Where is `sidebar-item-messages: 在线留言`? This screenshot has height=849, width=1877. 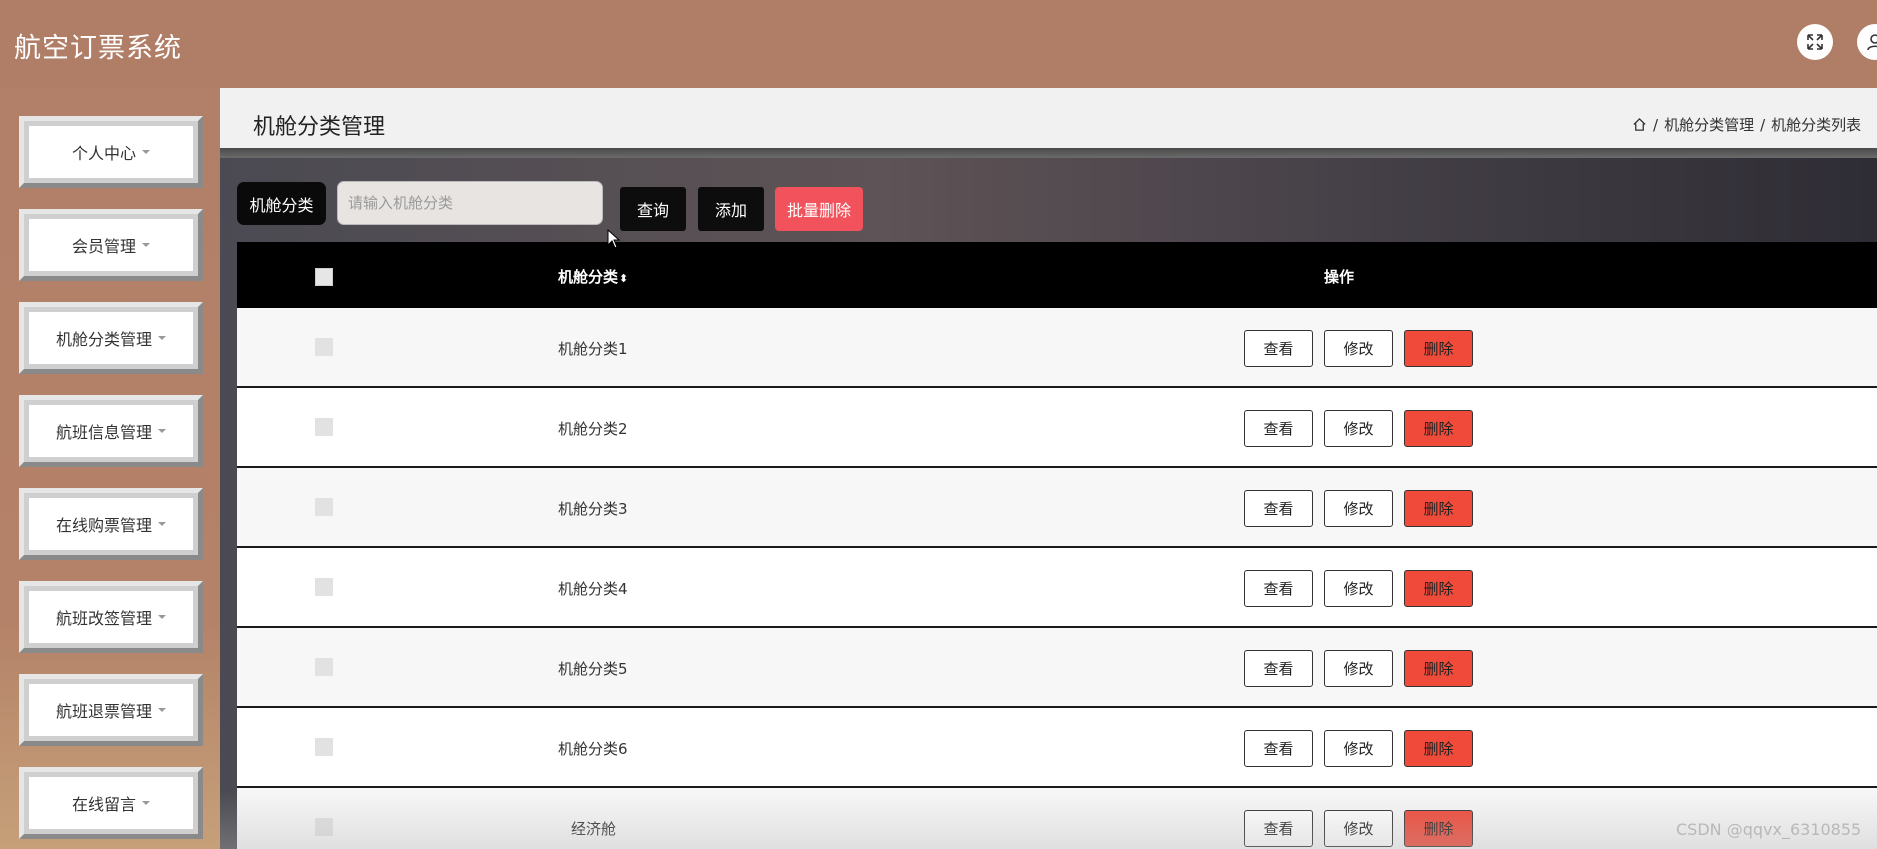 sidebar-item-messages: 在线留言 is located at coordinates (111, 803).